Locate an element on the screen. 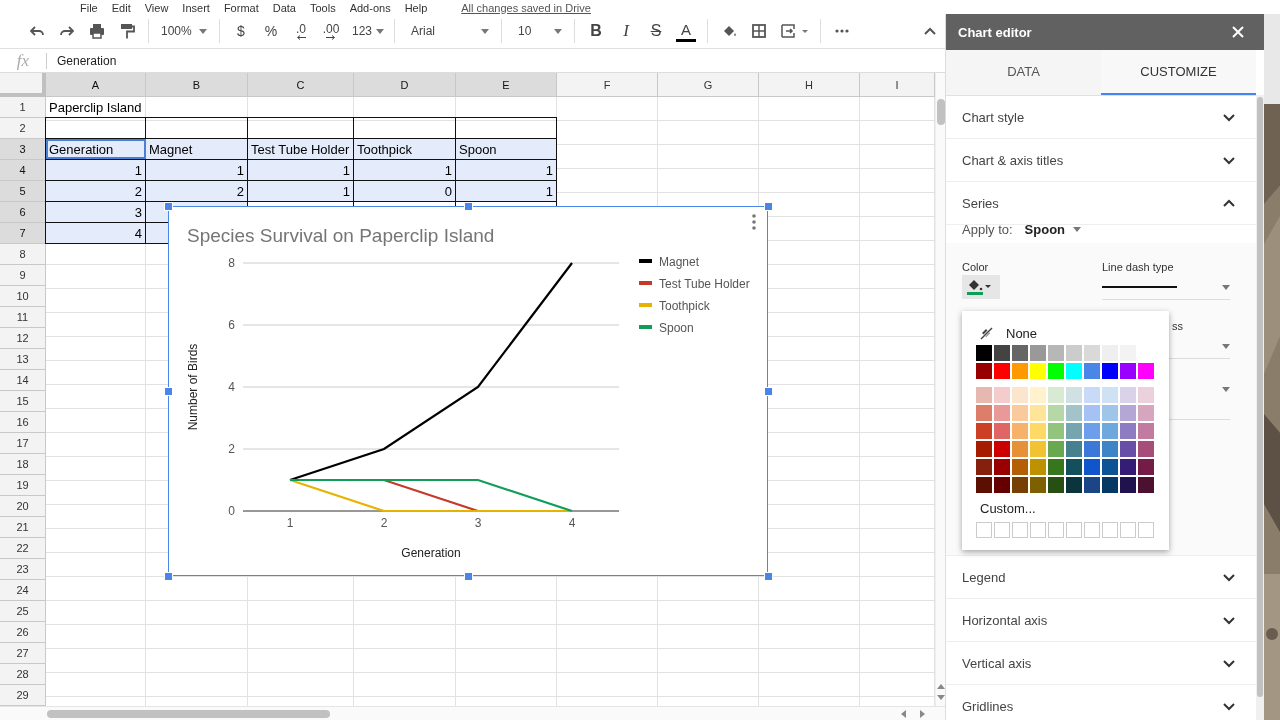  row-number: 24 is located at coordinates (23, 591).